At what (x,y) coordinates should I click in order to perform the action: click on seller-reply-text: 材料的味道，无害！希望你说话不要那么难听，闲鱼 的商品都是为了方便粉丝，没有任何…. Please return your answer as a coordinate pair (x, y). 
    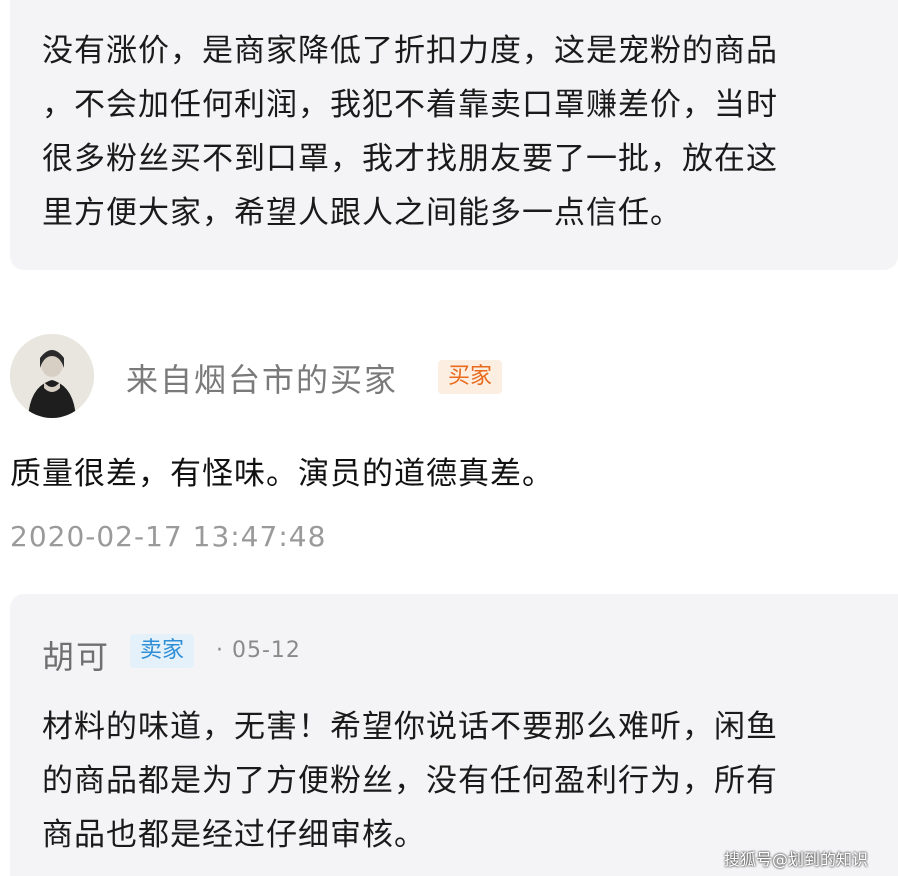
    Looking at the image, I should click on (410, 781).